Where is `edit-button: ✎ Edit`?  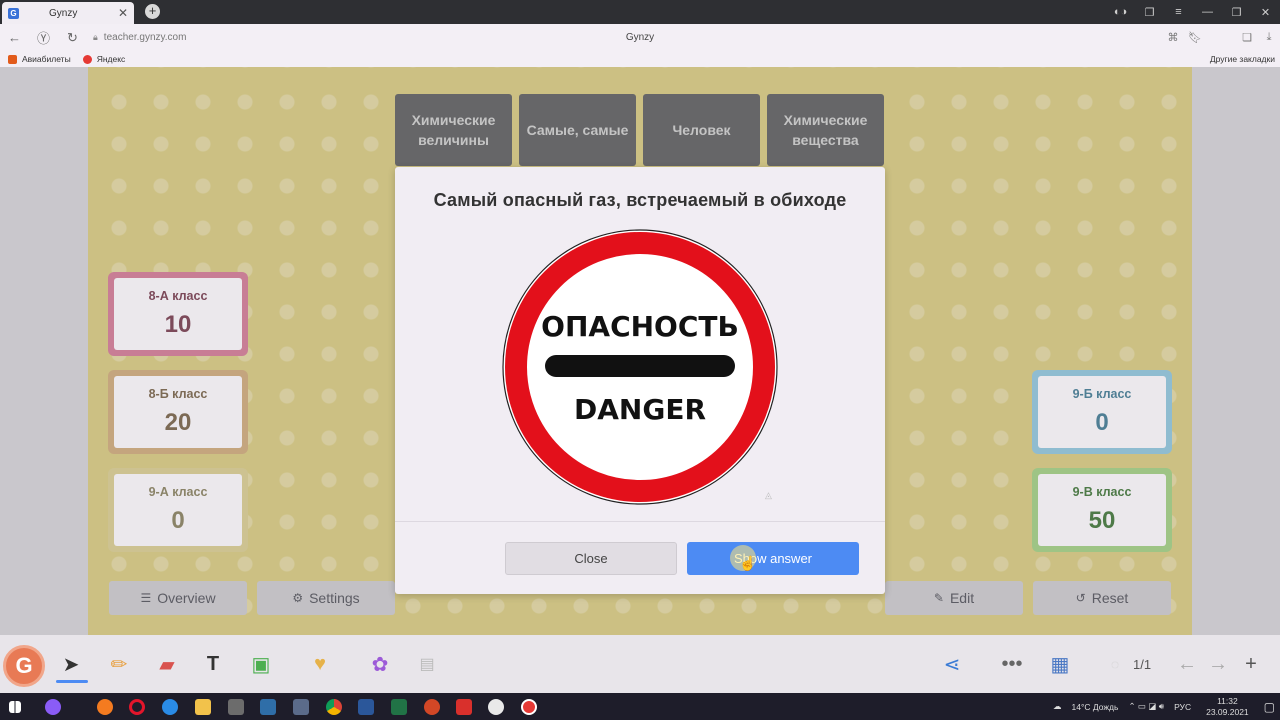 edit-button: ✎ Edit is located at coordinates (954, 598).